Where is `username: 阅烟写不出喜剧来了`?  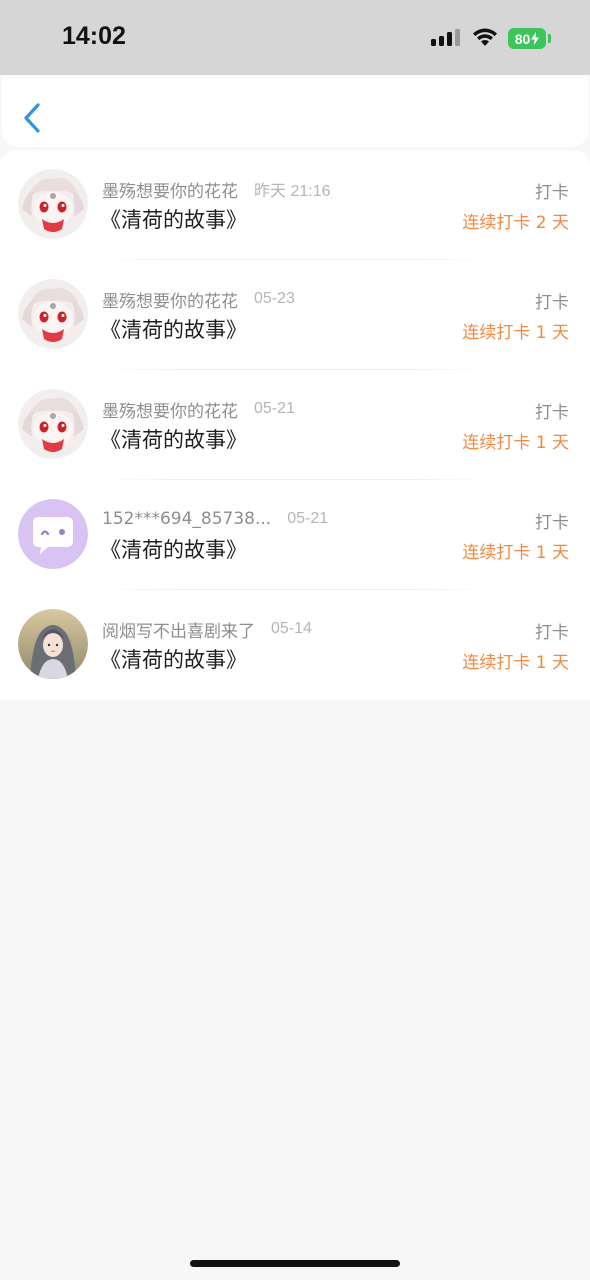
username: 阅烟写不出喜剧来了 is located at coordinates (178, 629).